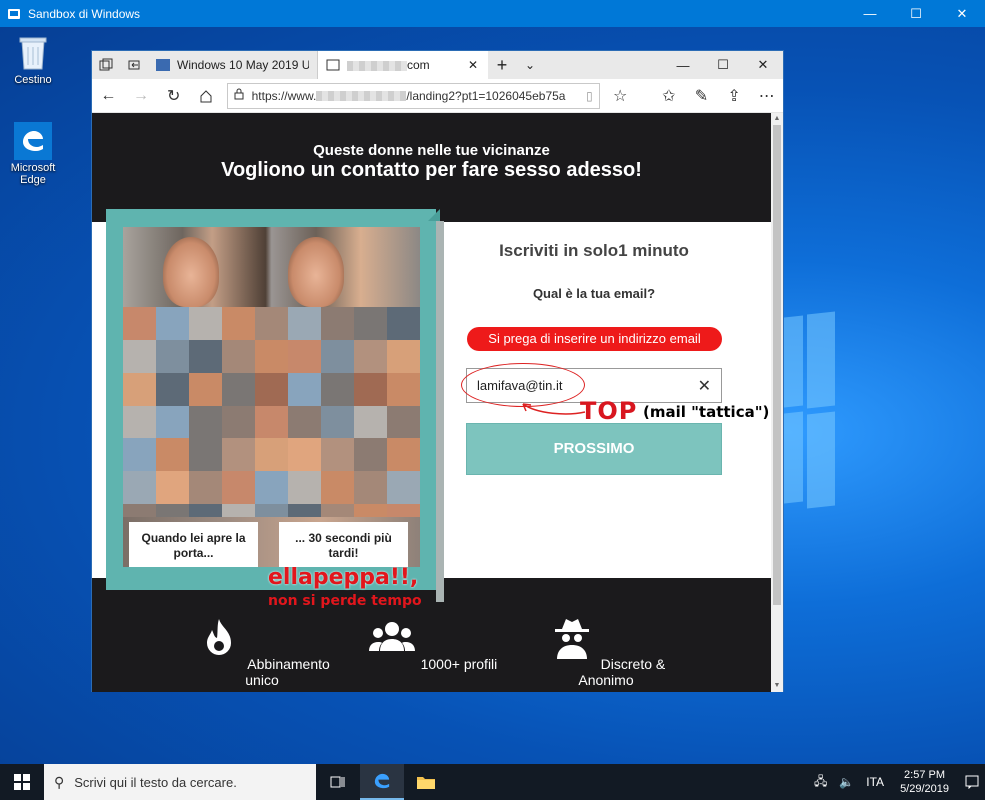 The width and height of the screenshot is (985, 800). I want to click on scroll-up-icon: ▲, so click(777, 119).